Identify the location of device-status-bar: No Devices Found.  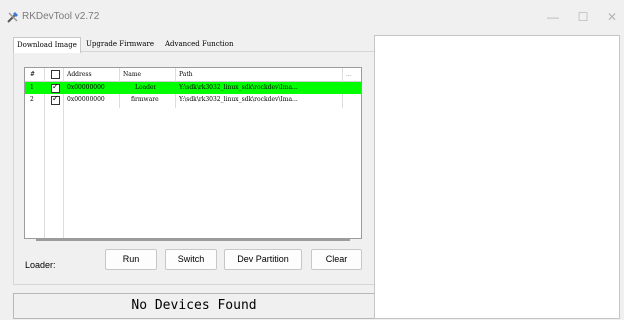
(194, 306).